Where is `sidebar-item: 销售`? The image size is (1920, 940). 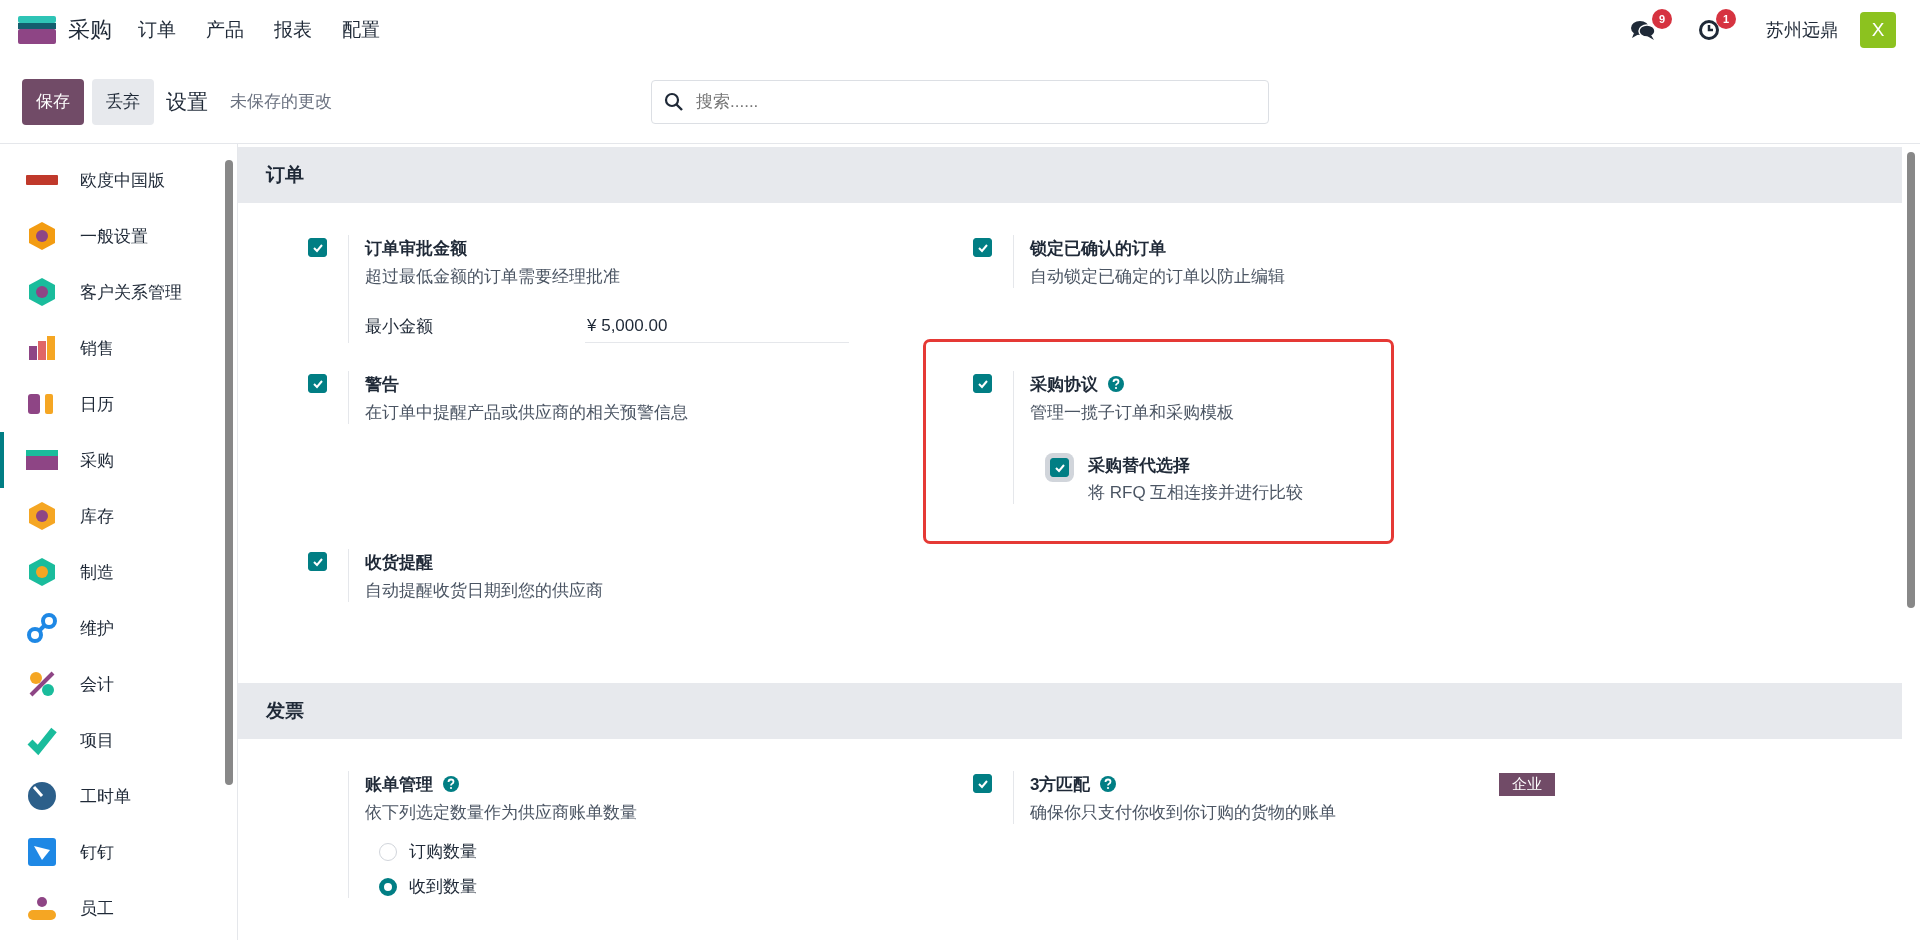 sidebar-item: 销售 is located at coordinates (112, 348).